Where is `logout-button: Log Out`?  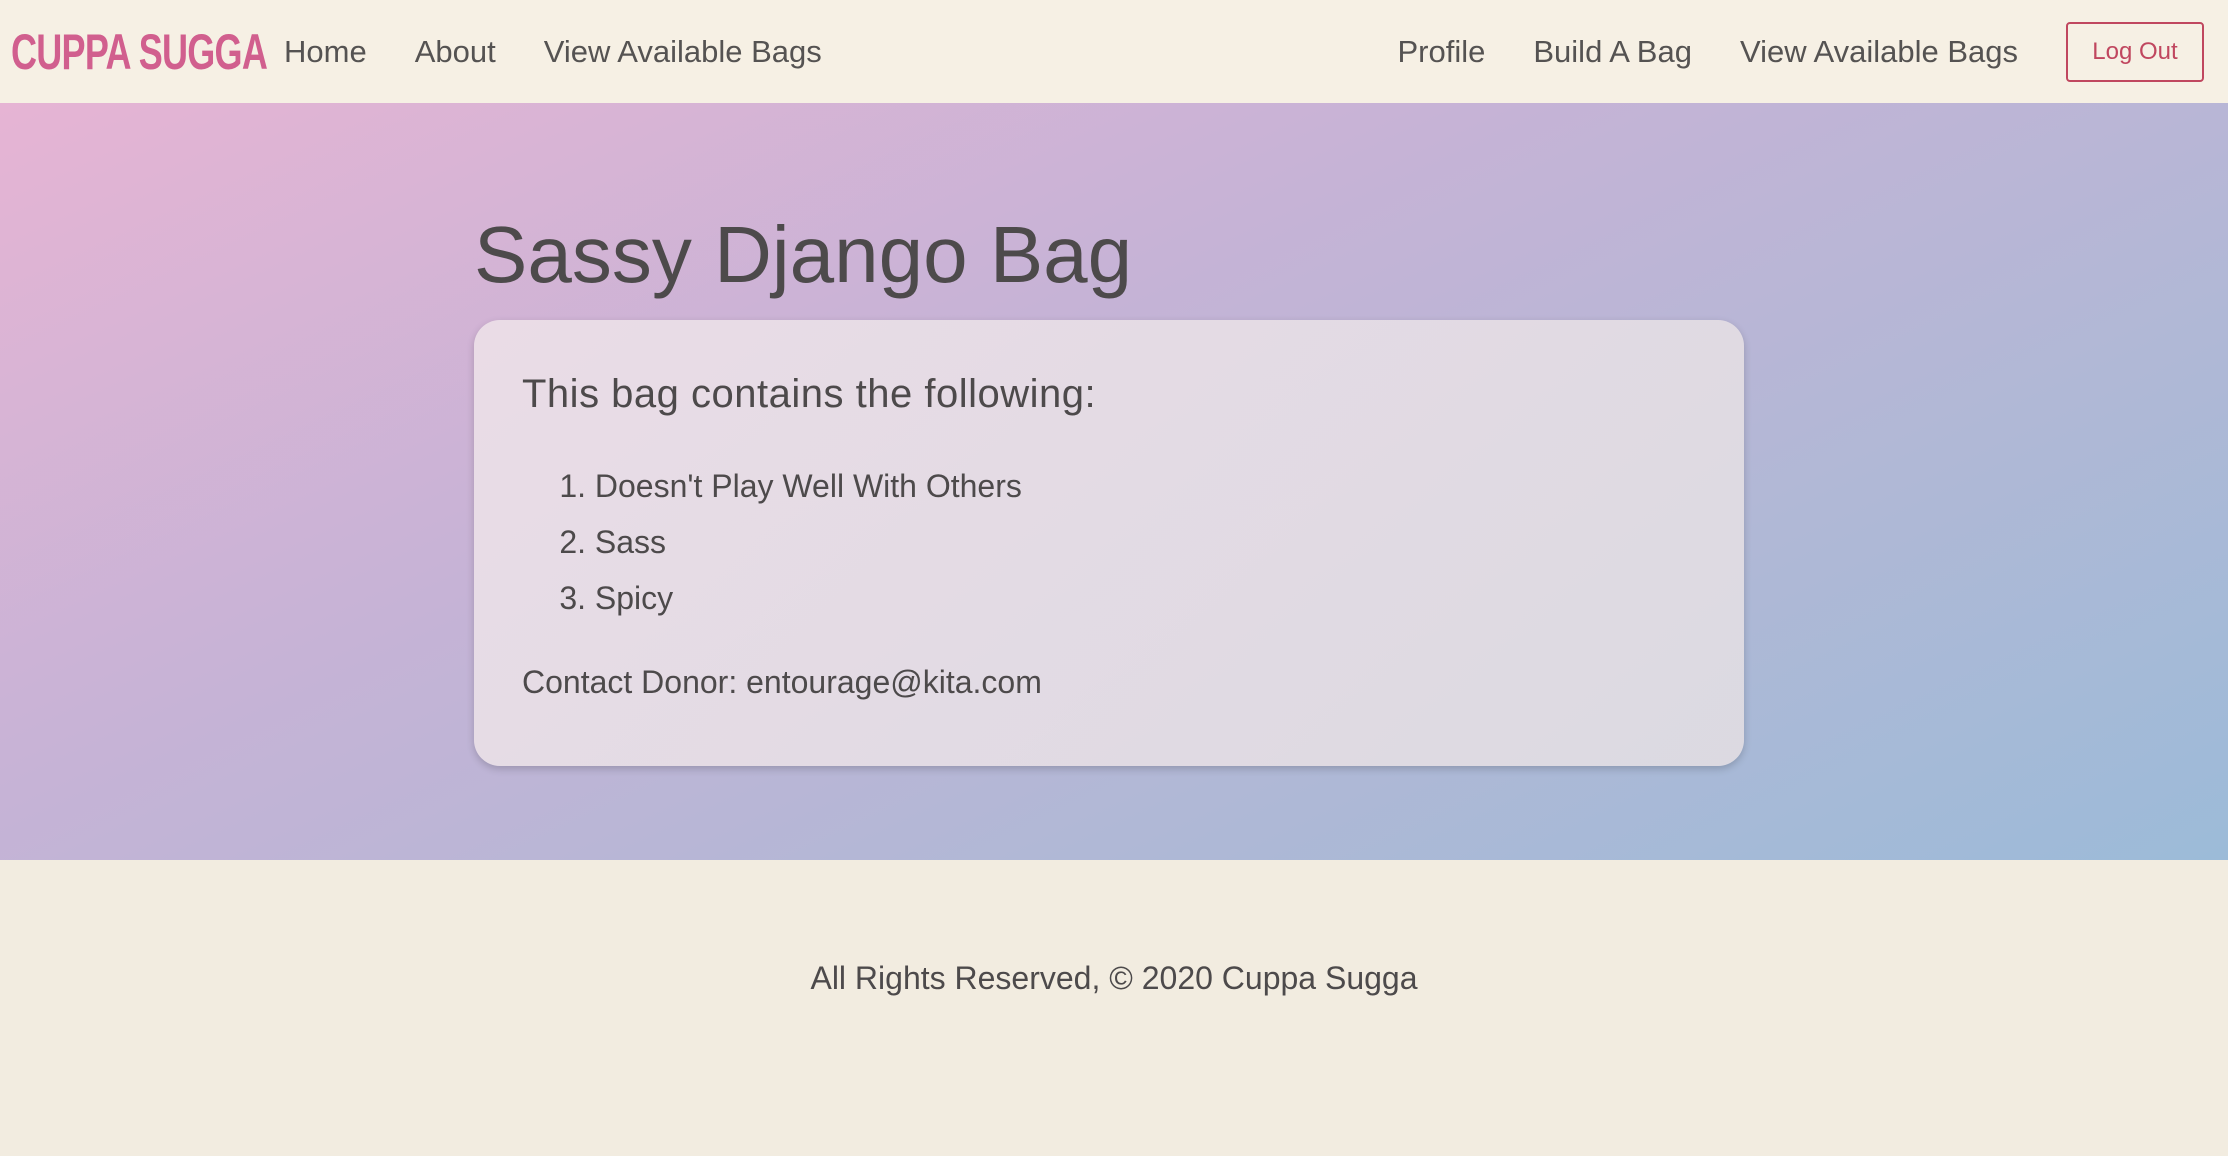 logout-button: Log Out is located at coordinates (2135, 51).